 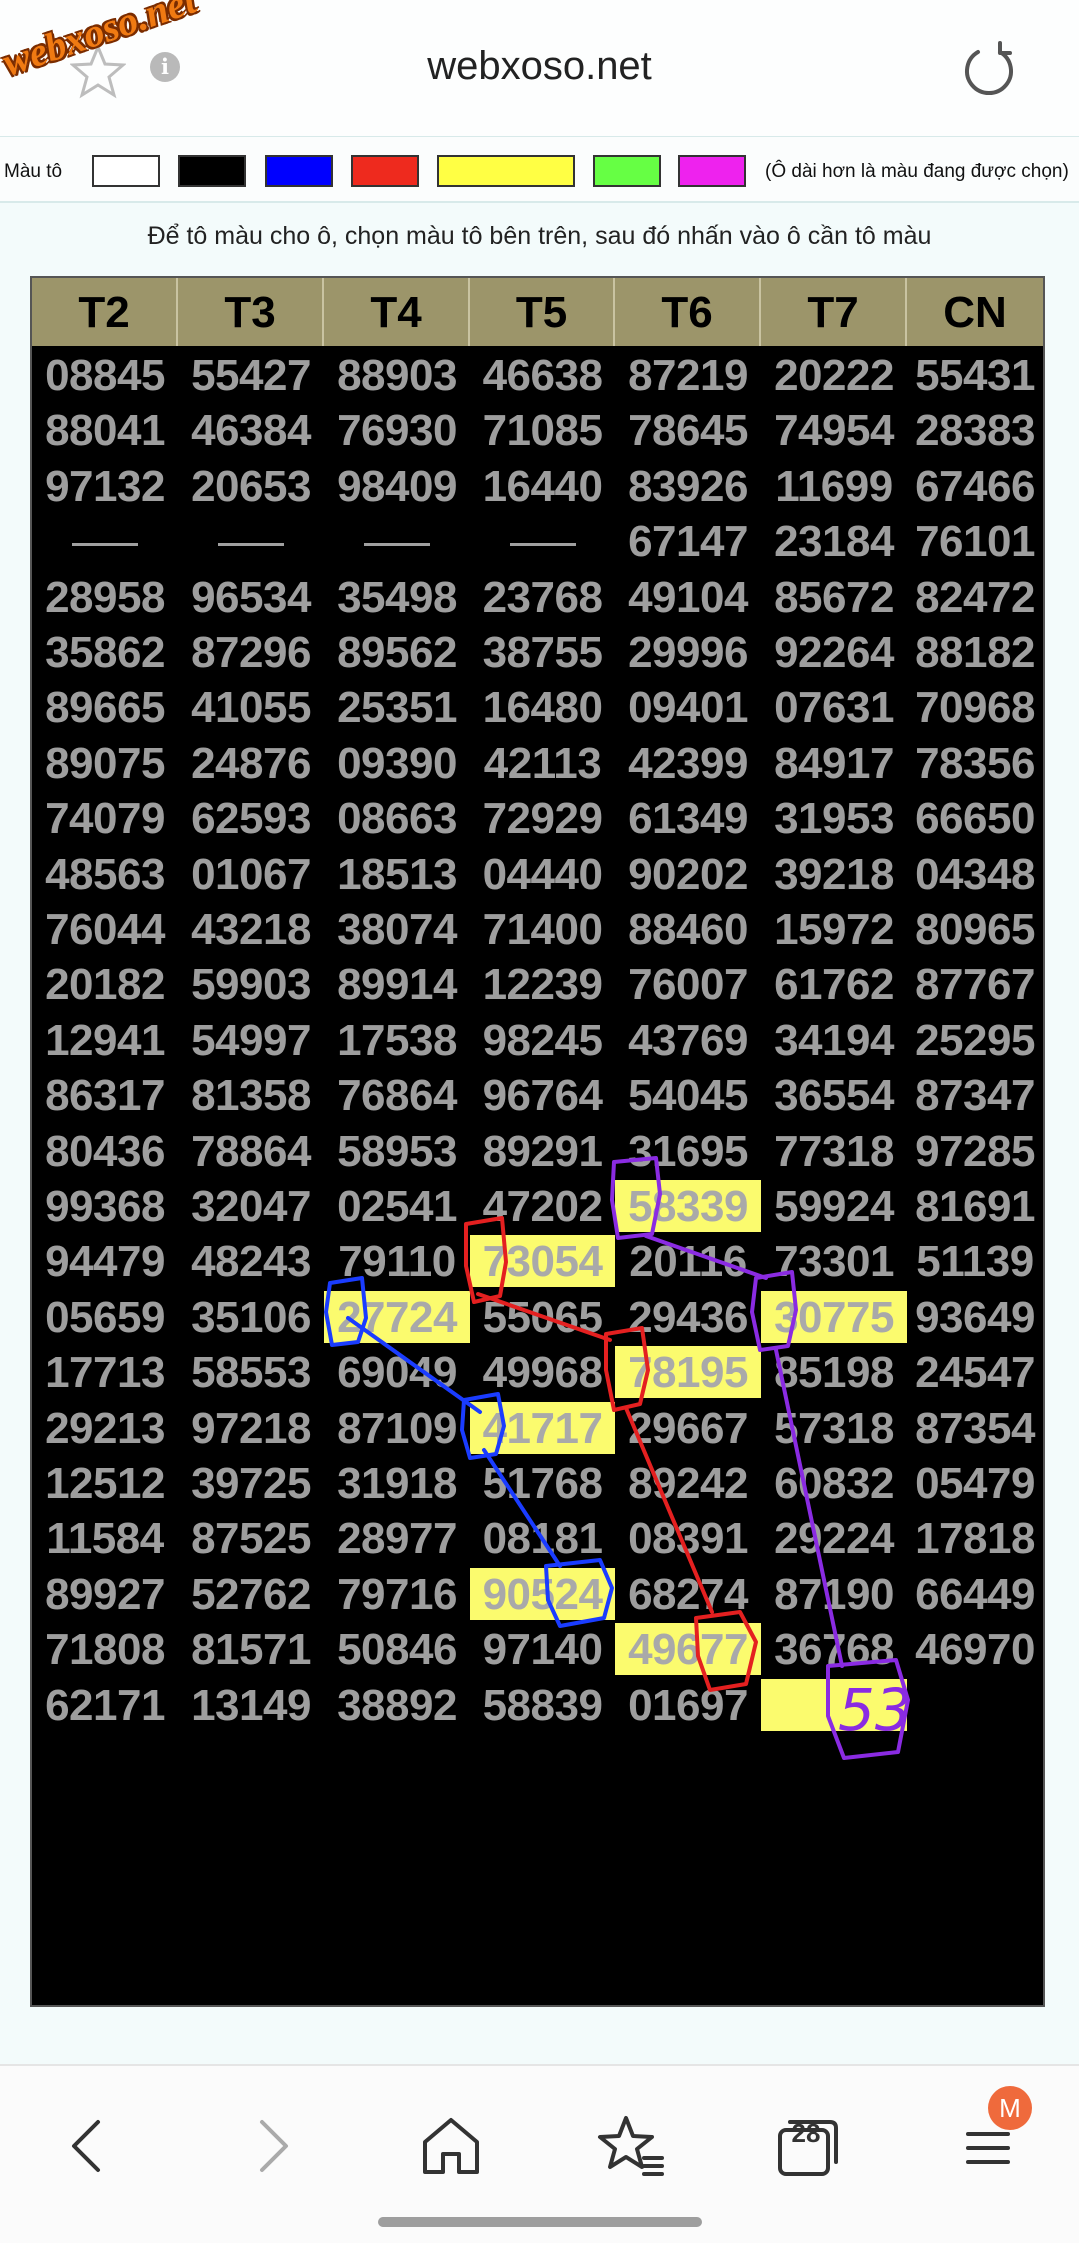 What do you see at coordinates (975, 1594) in the screenshot?
I see `number-cell: 66449` at bounding box center [975, 1594].